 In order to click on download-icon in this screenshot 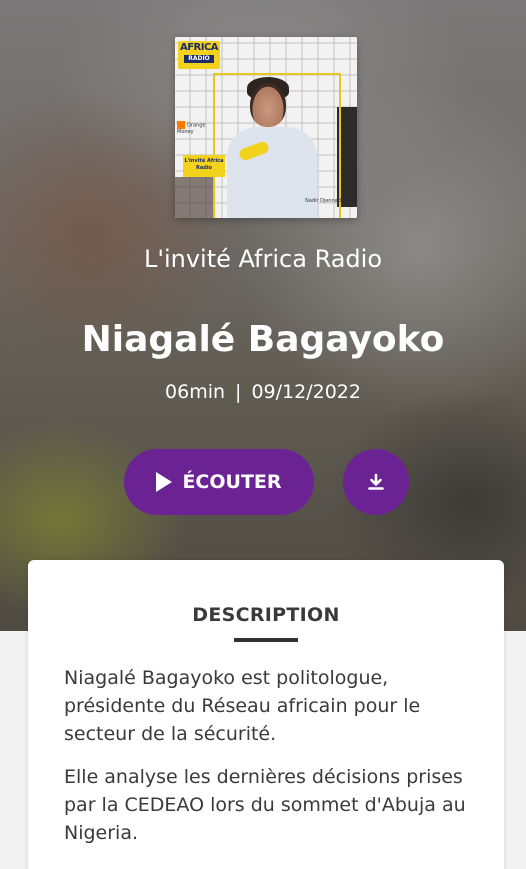, I will do `click(376, 481)`.